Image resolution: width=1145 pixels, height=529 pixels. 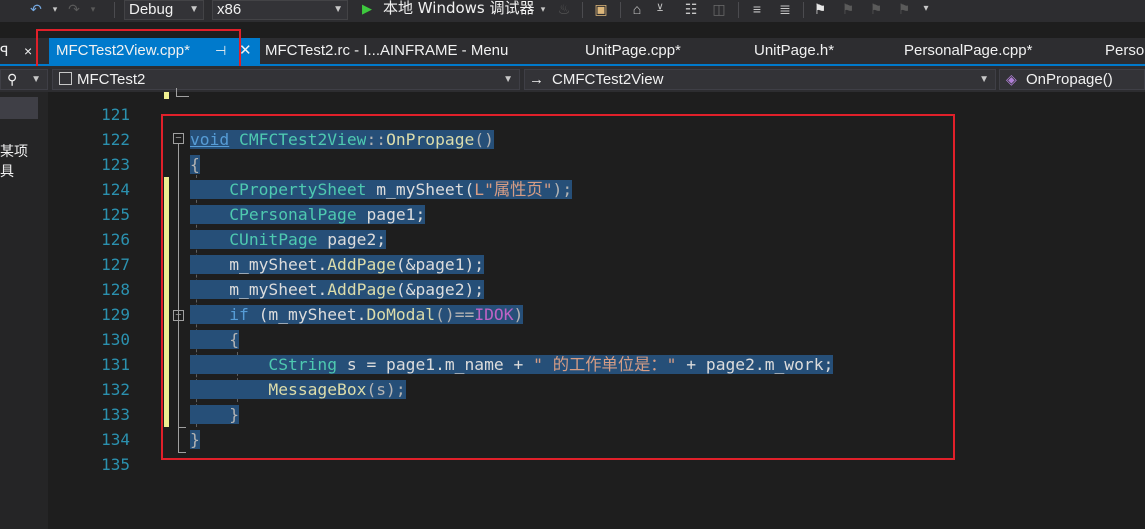 What do you see at coordinates (115, 339) in the screenshot?
I see `line-number: 130` at bounding box center [115, 339].